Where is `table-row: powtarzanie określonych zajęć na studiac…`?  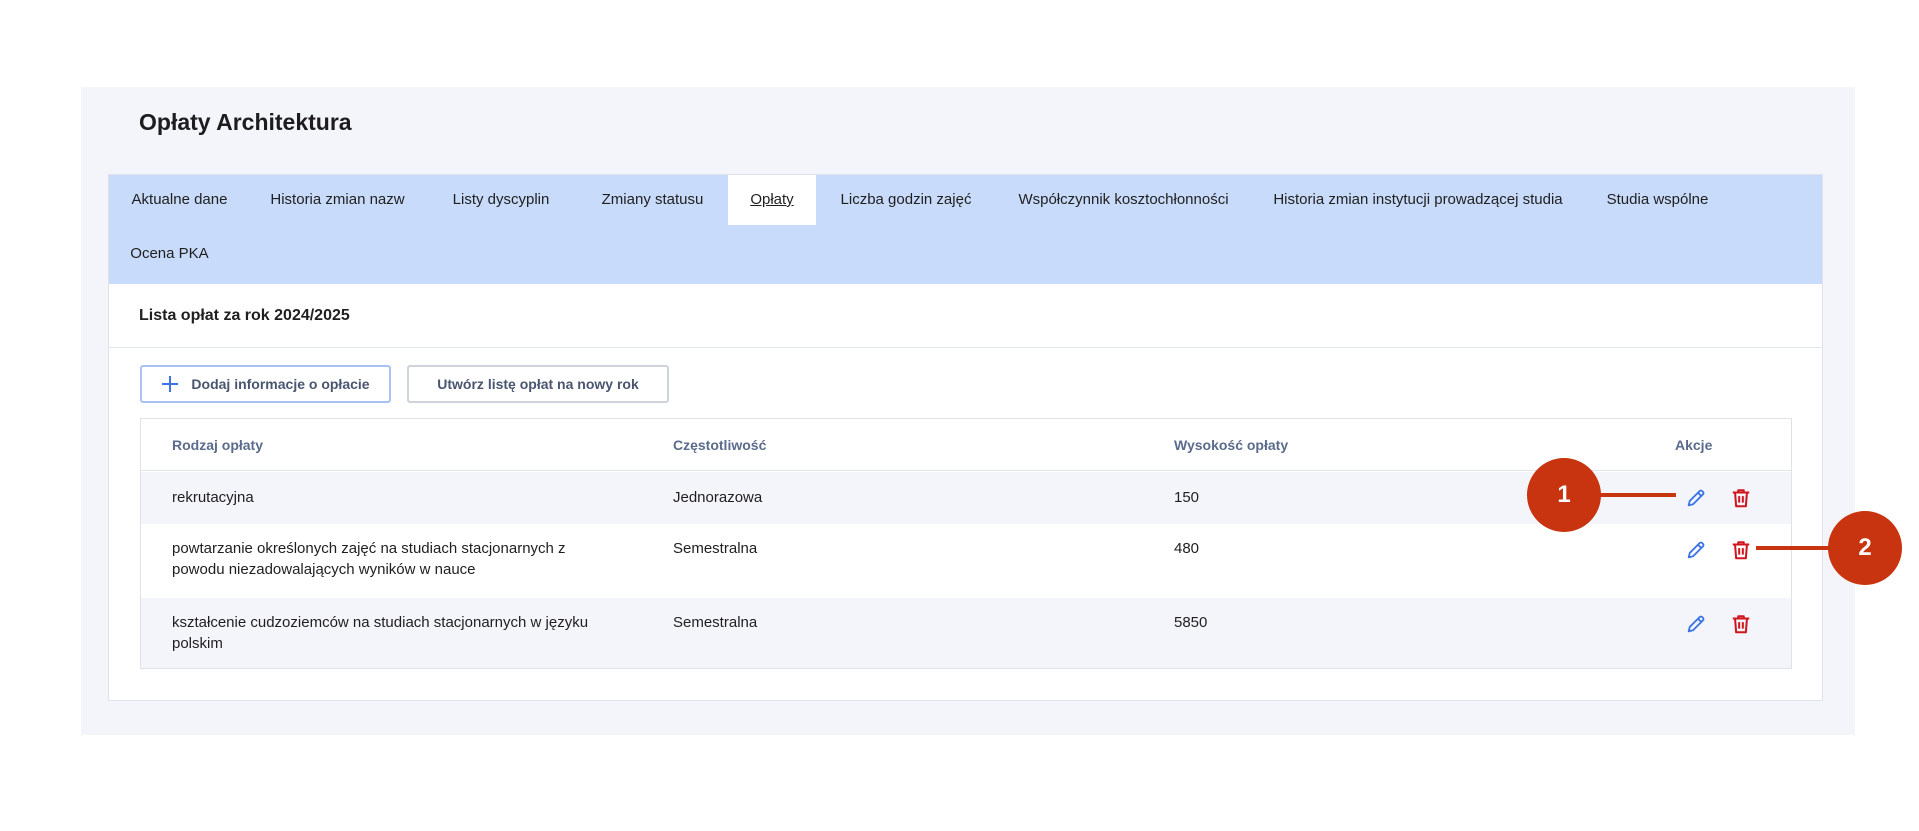 table-row: powtarzanie określonych zajęć na studiac… is located at coordinates (966, 561).